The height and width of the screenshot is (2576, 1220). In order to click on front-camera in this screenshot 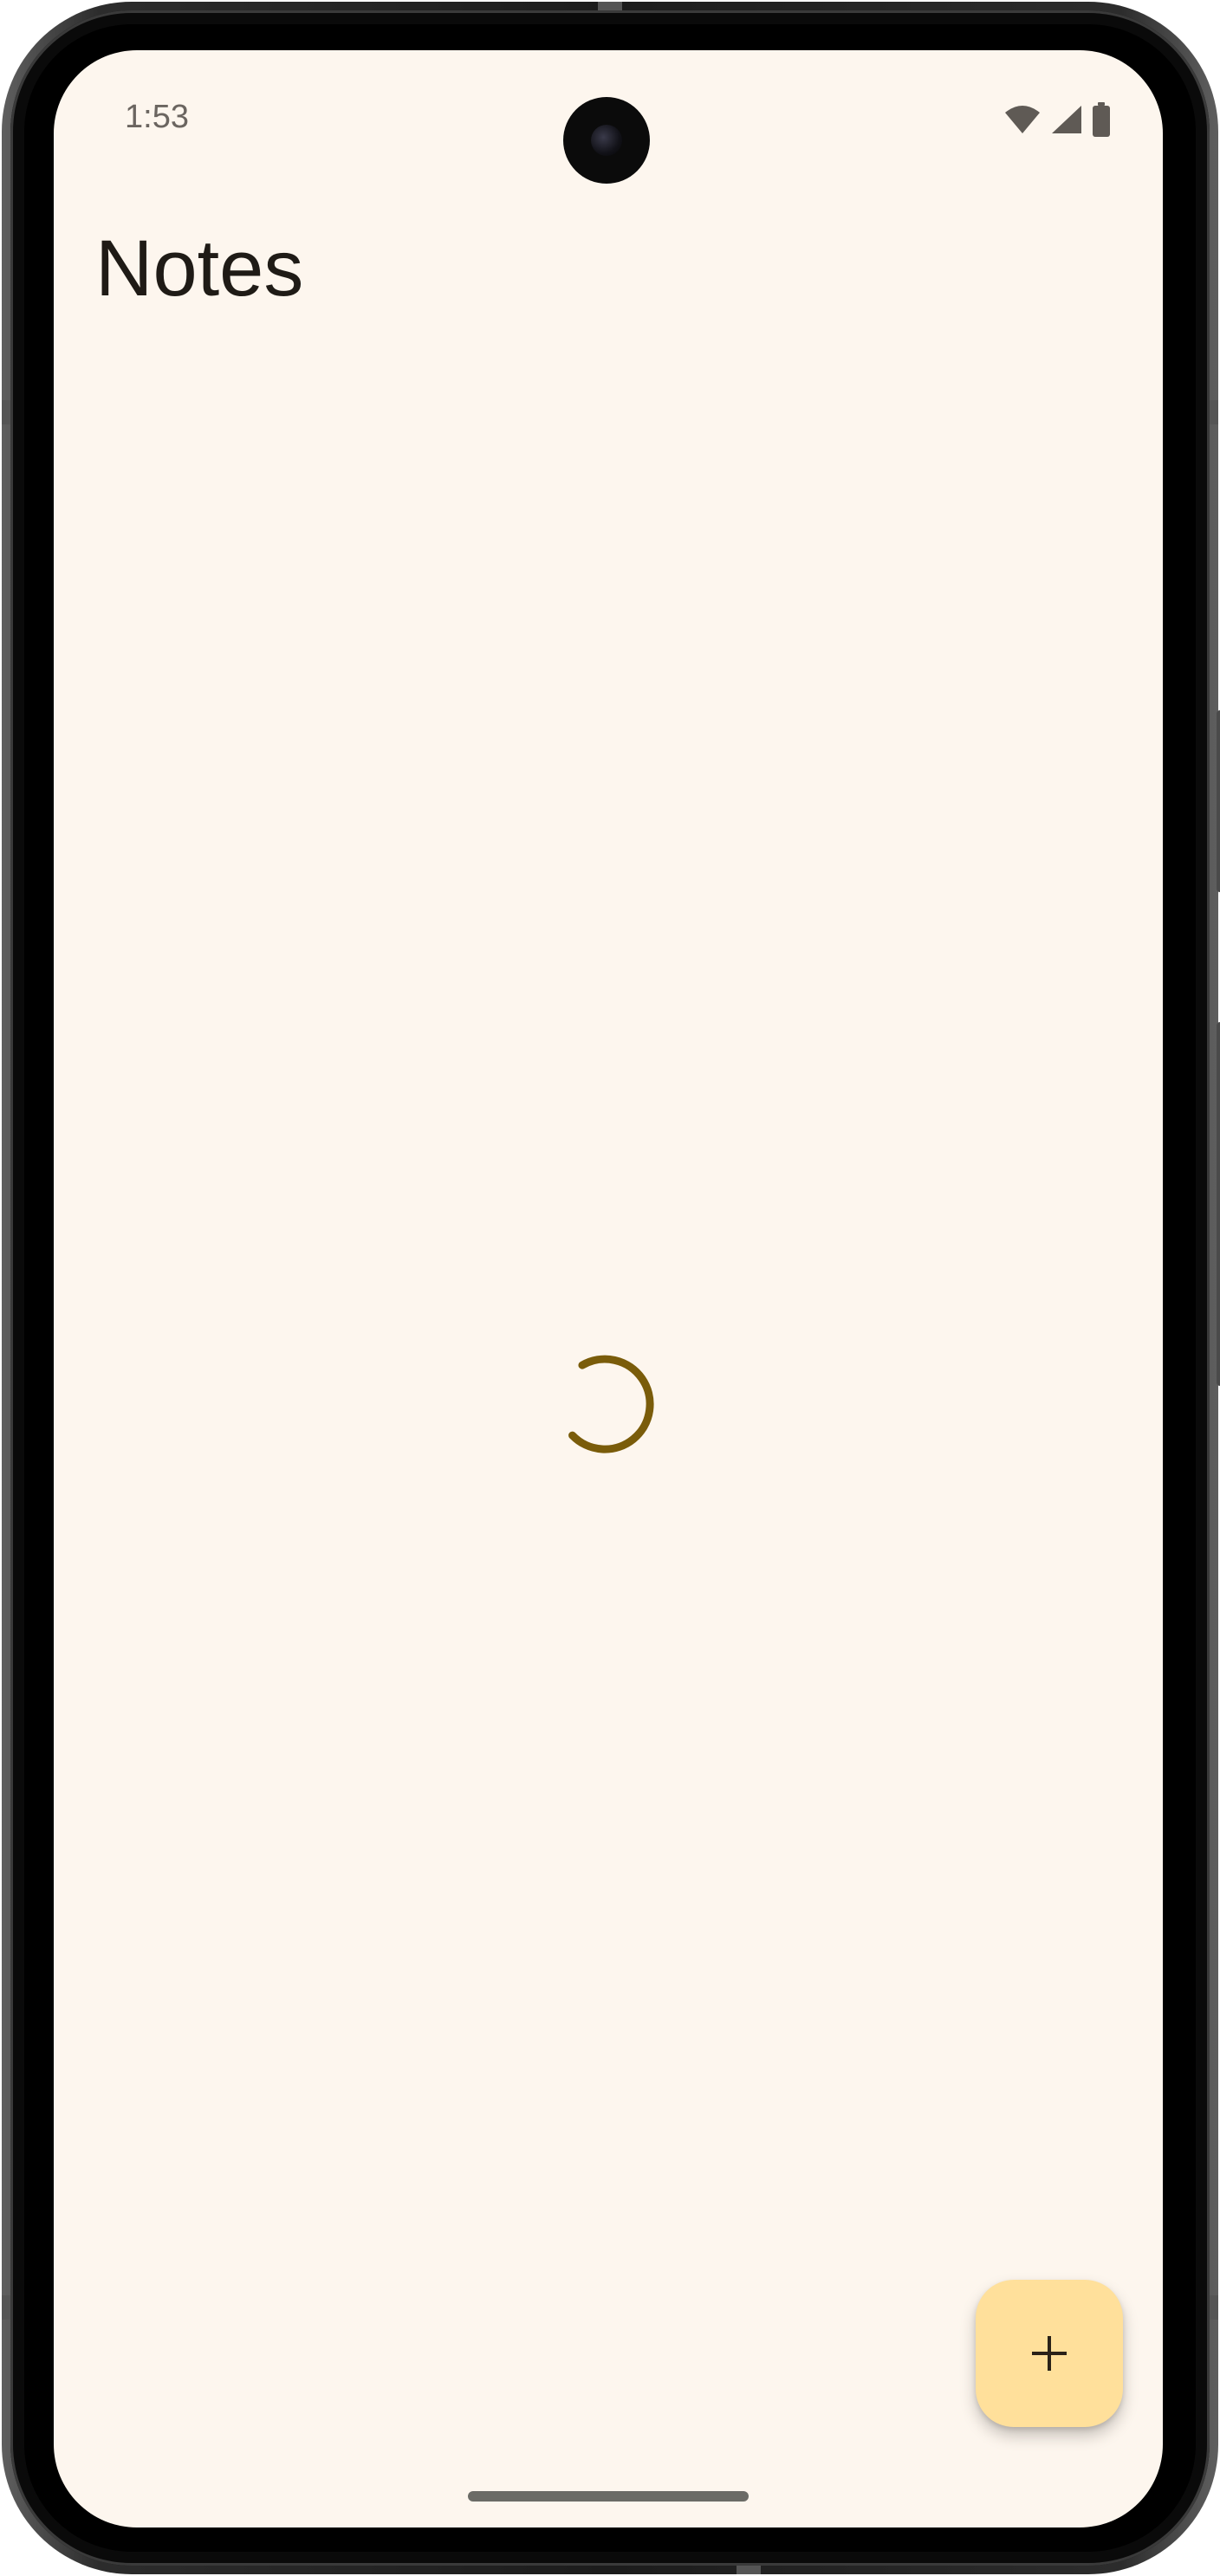, I will do `click(606, 140)`.